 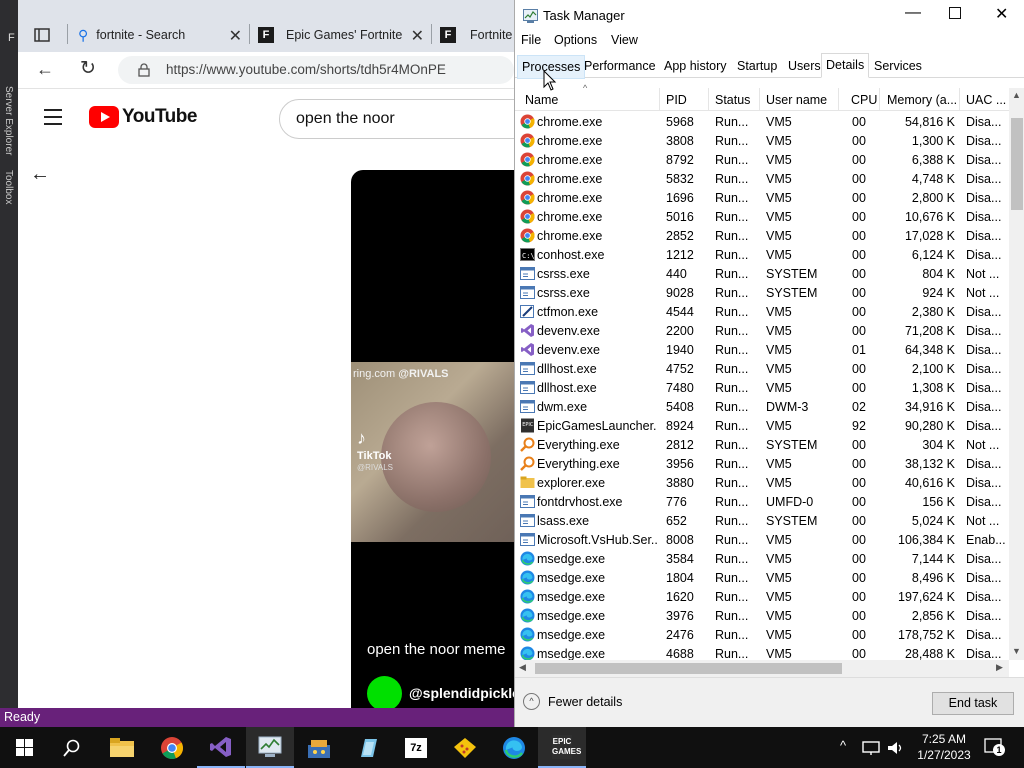 I want to click on reload-icon: ↻, so click(x=88, y=68).